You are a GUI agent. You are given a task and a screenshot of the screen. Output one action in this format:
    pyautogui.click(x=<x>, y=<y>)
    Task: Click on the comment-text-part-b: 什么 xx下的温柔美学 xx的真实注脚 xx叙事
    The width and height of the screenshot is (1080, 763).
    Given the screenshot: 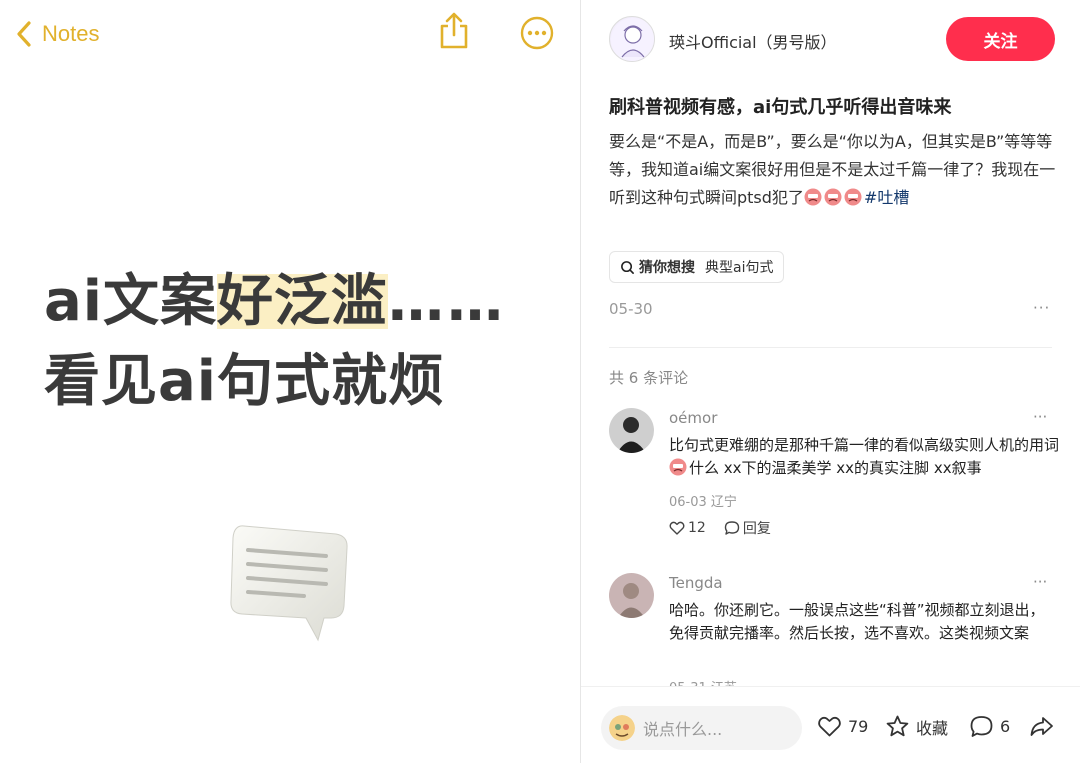 What is the action you would take?
    pyautogui.click(x=835, y=468)
    